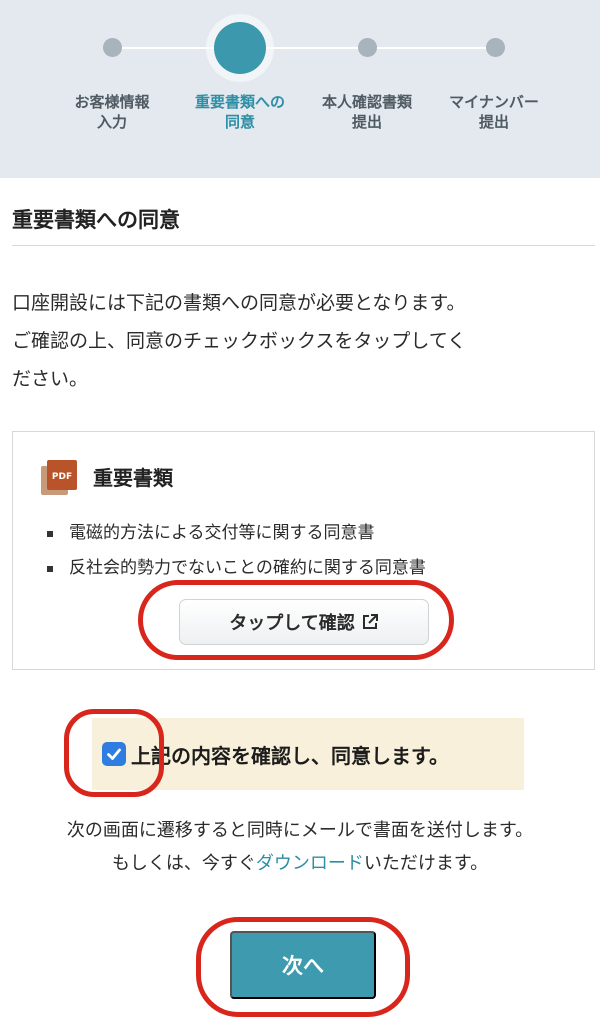 The width and height of the screenshot is (600, 1024). I want to click on step-dot-customer-info, so click(112, 47).